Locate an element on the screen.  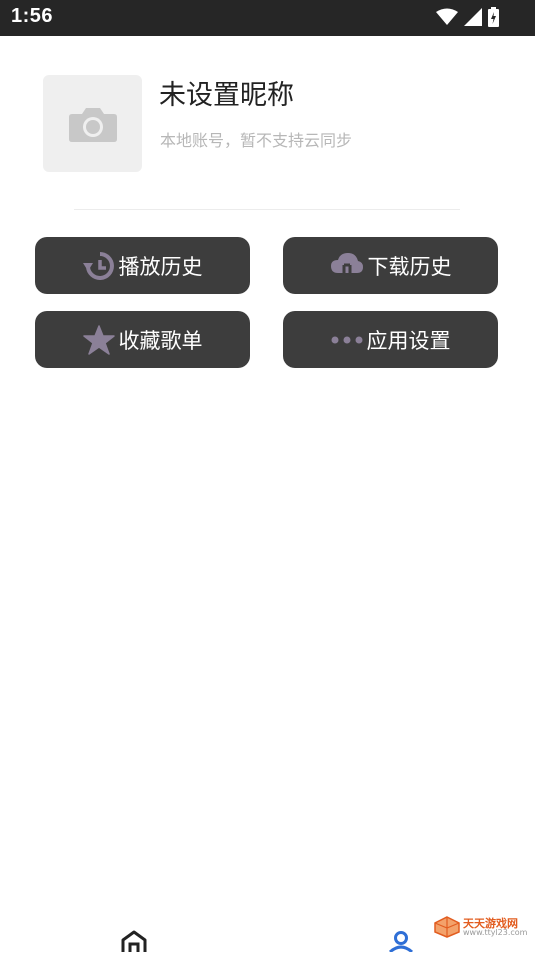
download-history-button: 下载历史 is located at coordinates (390, 265).